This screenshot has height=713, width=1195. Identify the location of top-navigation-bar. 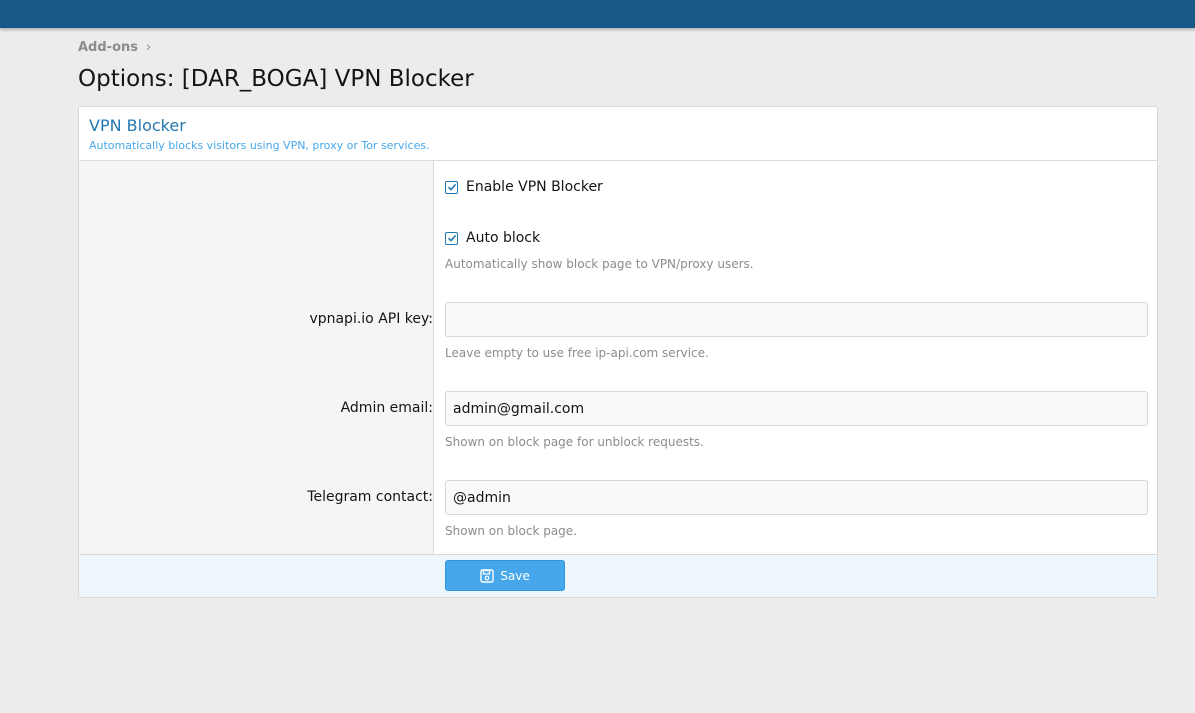
(597, 14).